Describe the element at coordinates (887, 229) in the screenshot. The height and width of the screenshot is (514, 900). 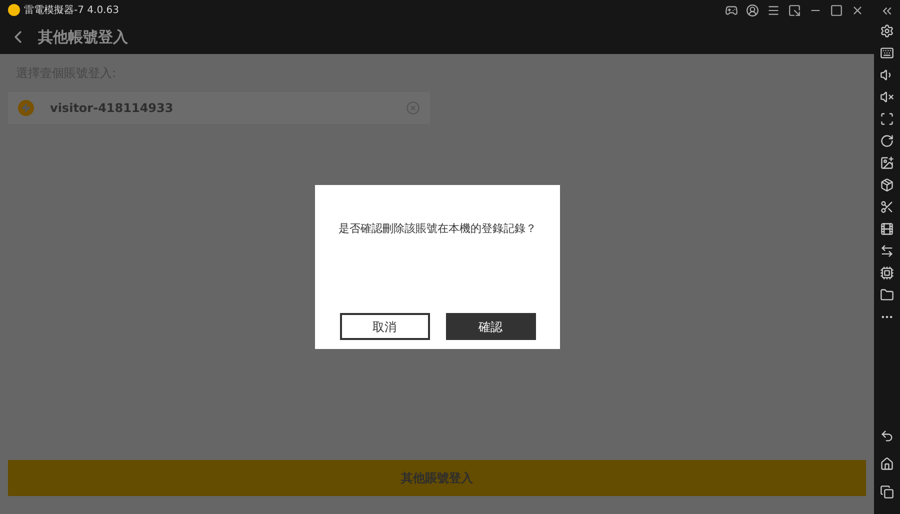
I see `video-icon` at that location.